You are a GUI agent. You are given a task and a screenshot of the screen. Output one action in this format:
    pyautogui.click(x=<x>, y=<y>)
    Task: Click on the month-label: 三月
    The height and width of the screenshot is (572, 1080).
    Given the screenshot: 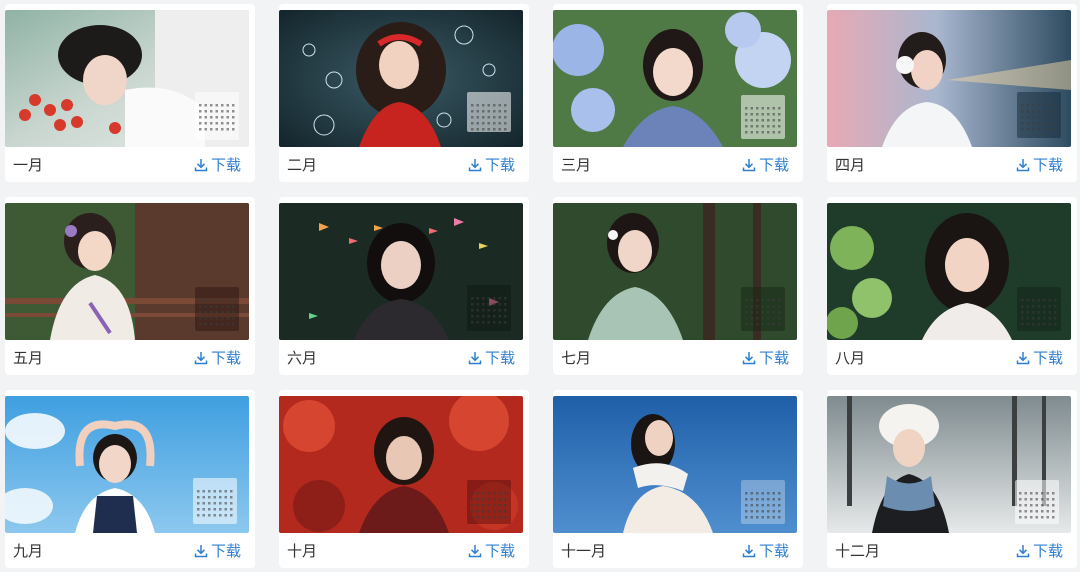 What is the action you would take?
    pyautogui.click(x=576, y=165)
    